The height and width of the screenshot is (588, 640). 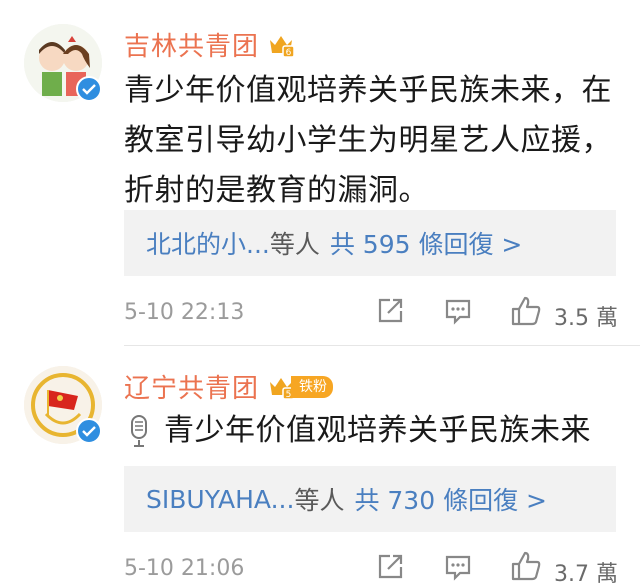 I want to click on crown-badge-icon: 6, so click(x=282, y=46).